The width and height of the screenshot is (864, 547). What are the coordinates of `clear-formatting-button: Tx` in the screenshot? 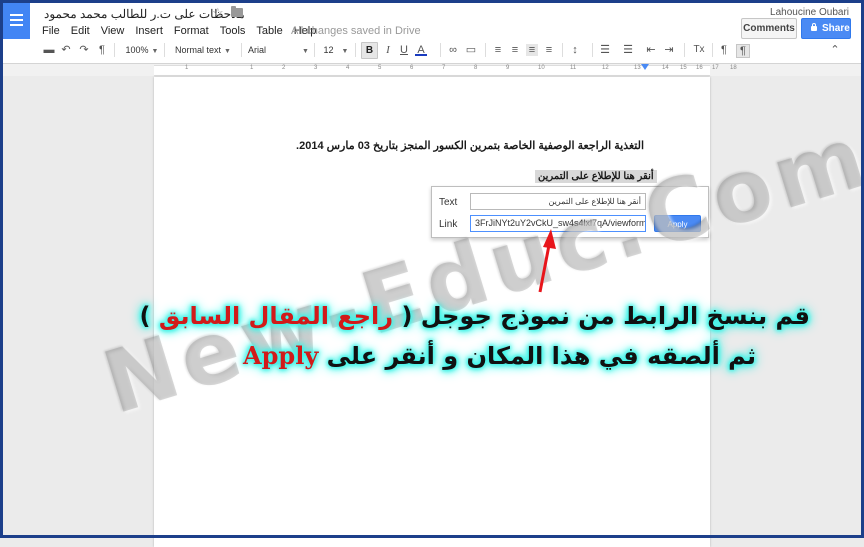 It's located at (699, 50).